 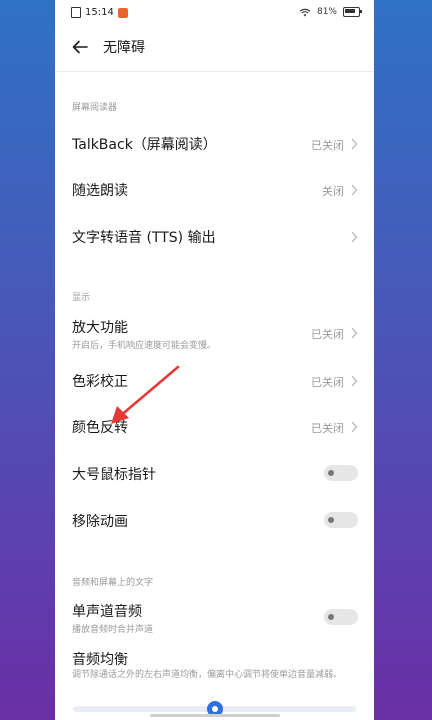 What do you see at coordinates (99, 12) in the screenshot?
I see `status-time: 15:14` at bounding box center [99, 12].